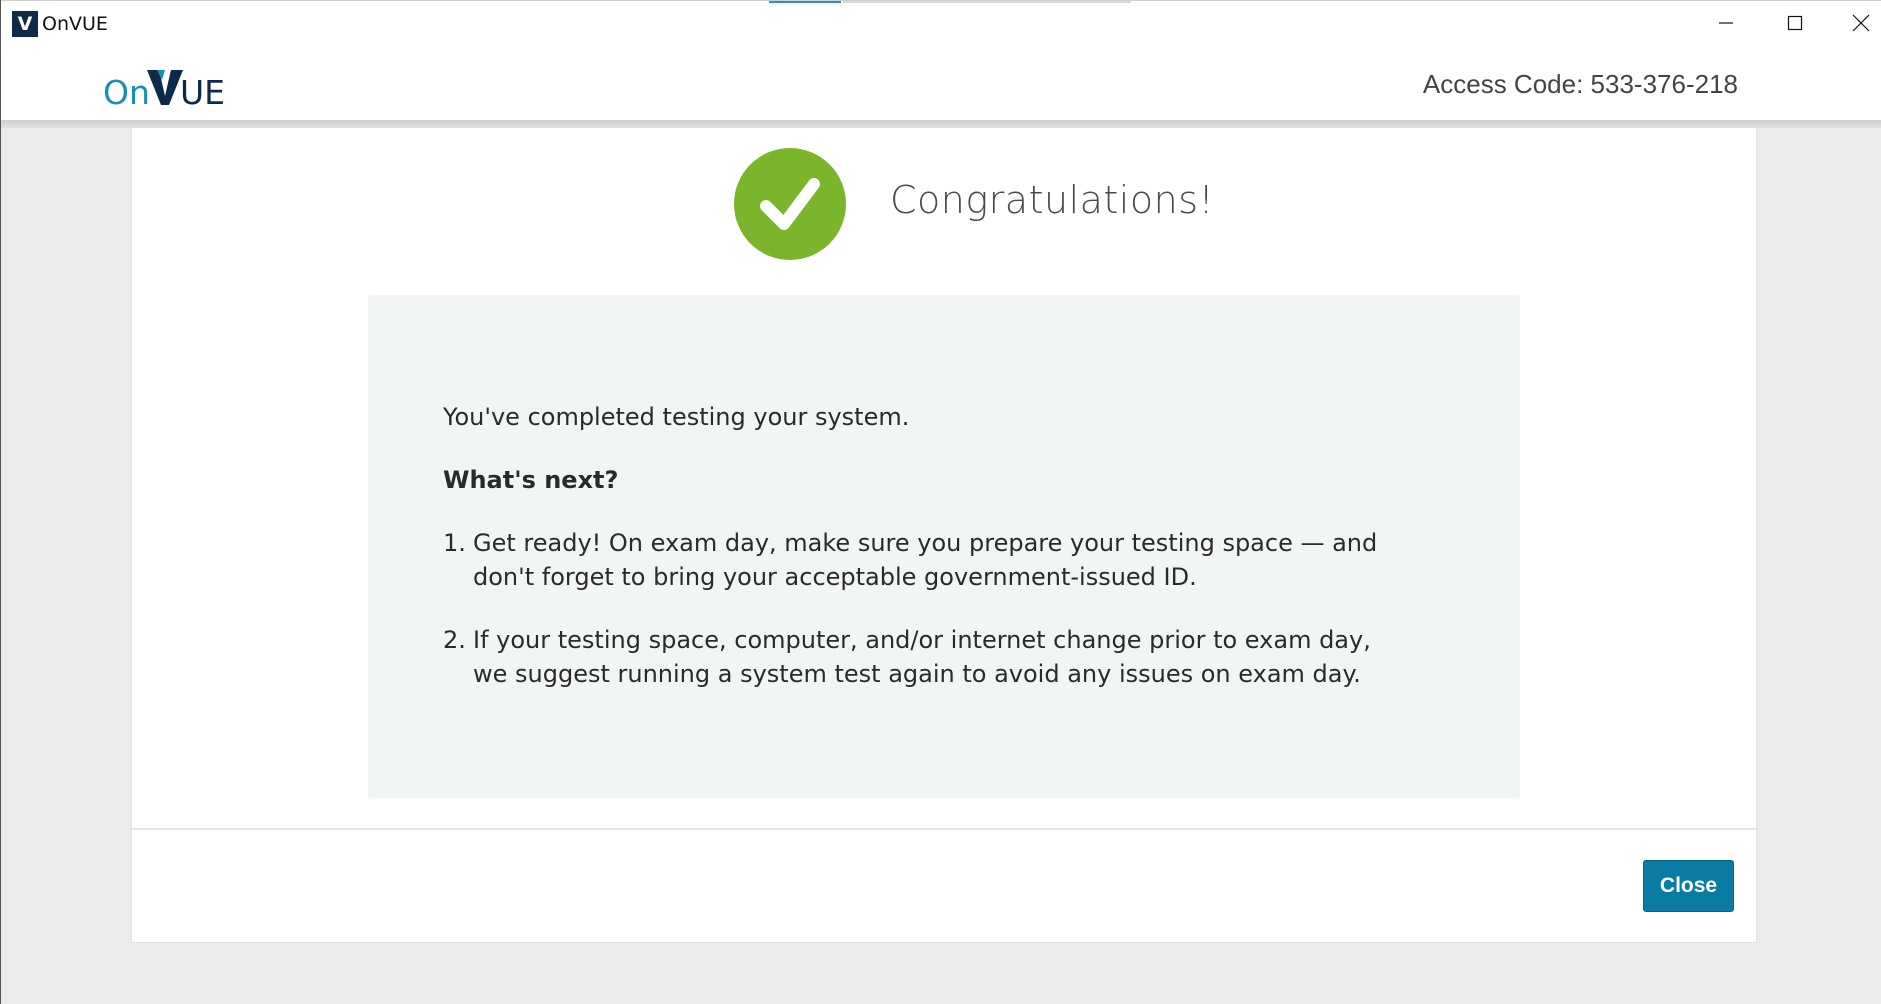 The width and height of the screenshot is (1881, 1004). I want to click on minimize-button, so click(1726, 23).